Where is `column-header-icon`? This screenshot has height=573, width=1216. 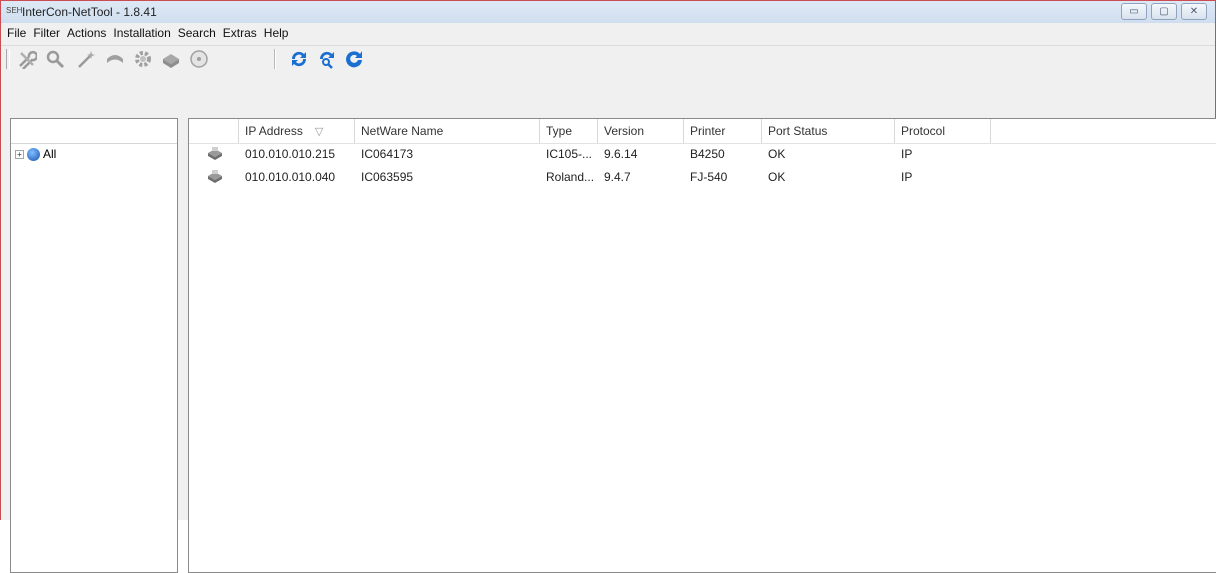
column-header-icon is located at coordinates (214, 131).